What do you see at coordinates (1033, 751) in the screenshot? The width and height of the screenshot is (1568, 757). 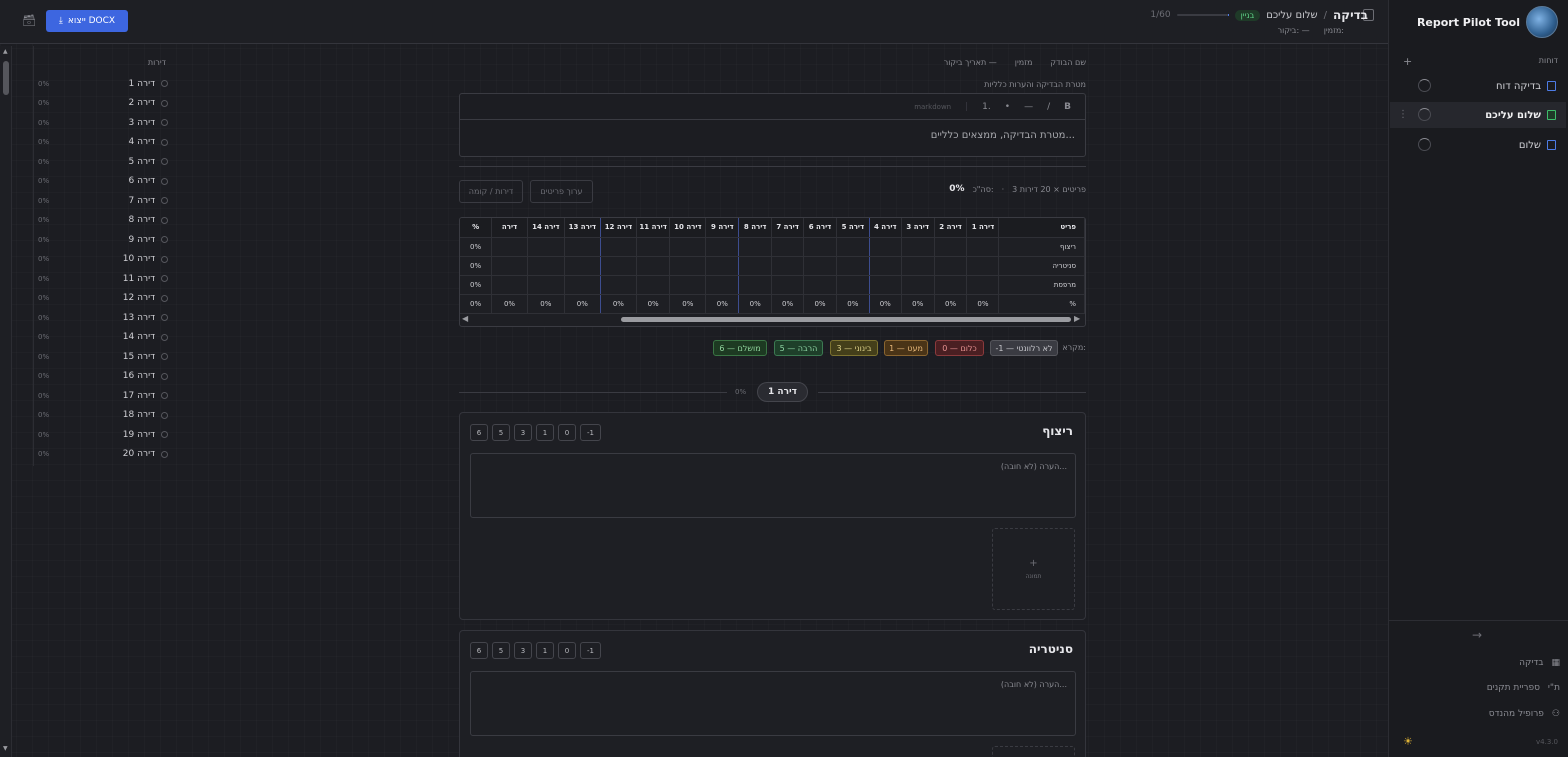 I see `add-photo-button` at bounding box center [1033, 751].